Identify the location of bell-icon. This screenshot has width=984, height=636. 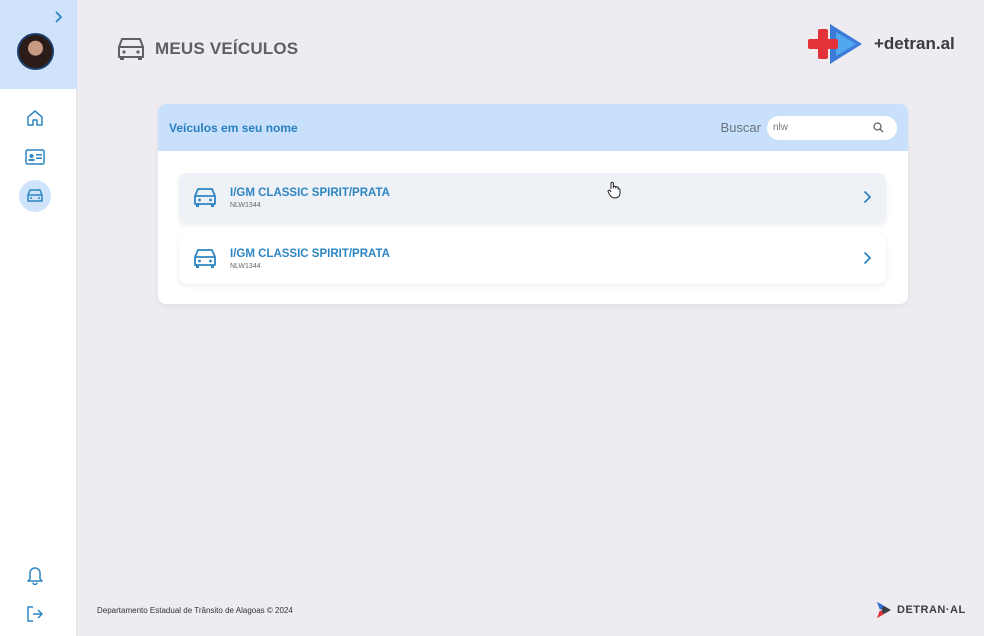
(35, 576).